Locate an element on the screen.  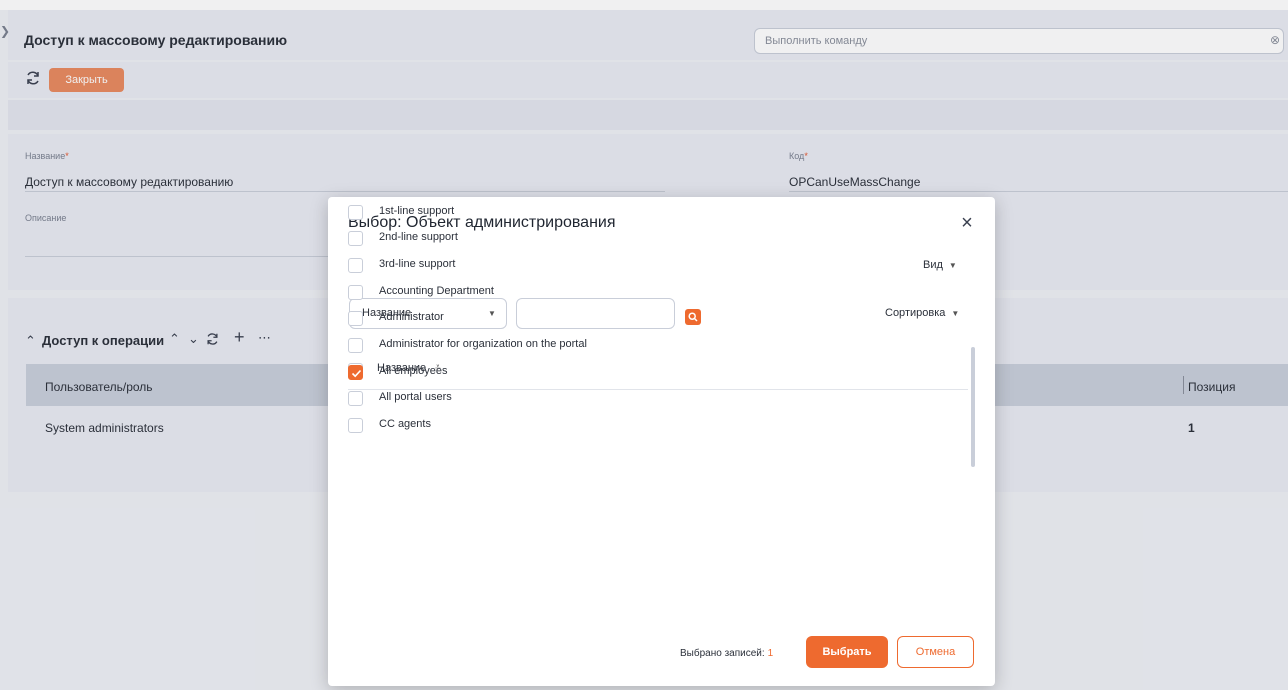
select-button: Выбрать is located at coordinates (847, 652).